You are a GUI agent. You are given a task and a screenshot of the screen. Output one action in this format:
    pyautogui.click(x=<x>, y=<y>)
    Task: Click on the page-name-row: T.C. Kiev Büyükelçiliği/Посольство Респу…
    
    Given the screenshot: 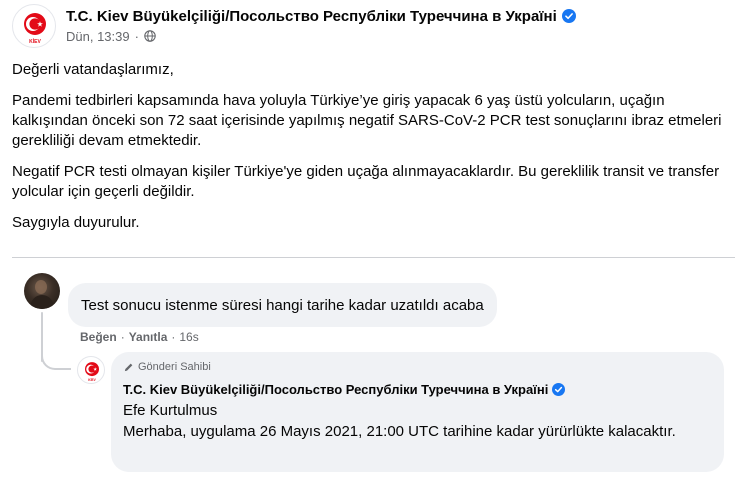 What is the action you would take?
    pyautogui.click(x=321, y=16)
    